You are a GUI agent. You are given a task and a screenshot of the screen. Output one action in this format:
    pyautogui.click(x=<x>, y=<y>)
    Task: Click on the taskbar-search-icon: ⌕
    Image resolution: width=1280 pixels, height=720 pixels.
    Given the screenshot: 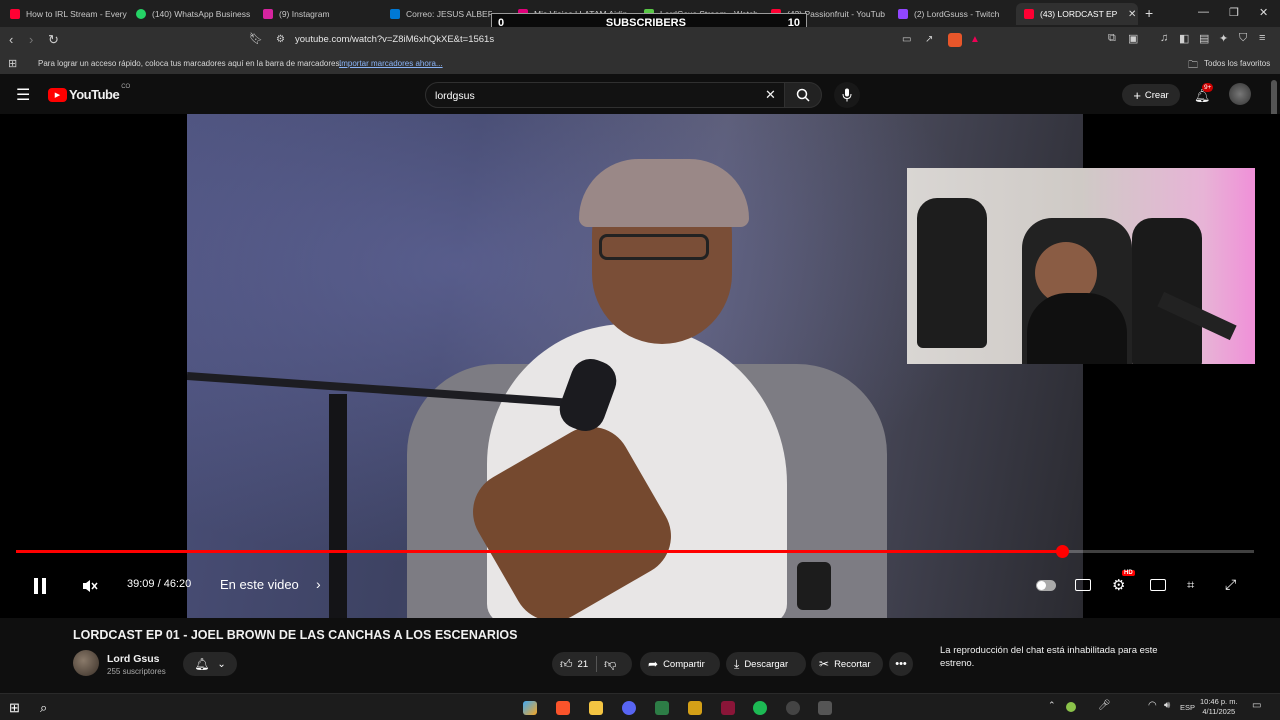 What is the action you would take?
    pyautogui.click(x=43, y=708)
    